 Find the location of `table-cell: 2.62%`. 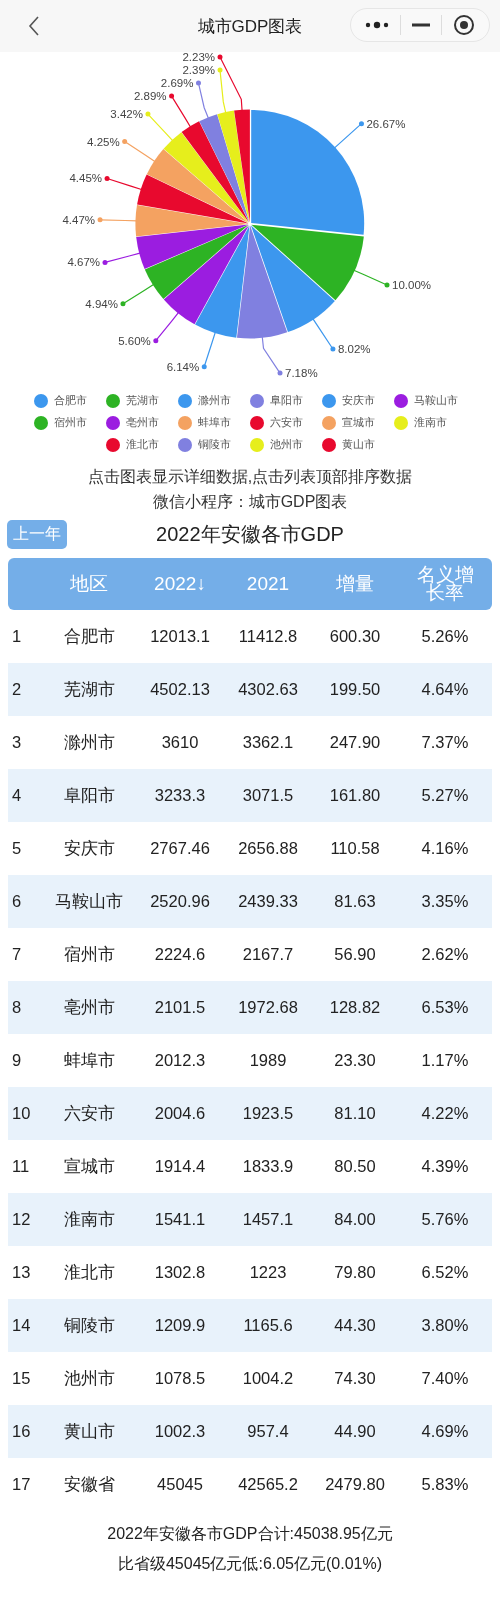

table-cell: 2.62% is located at coordinates (445, 954).